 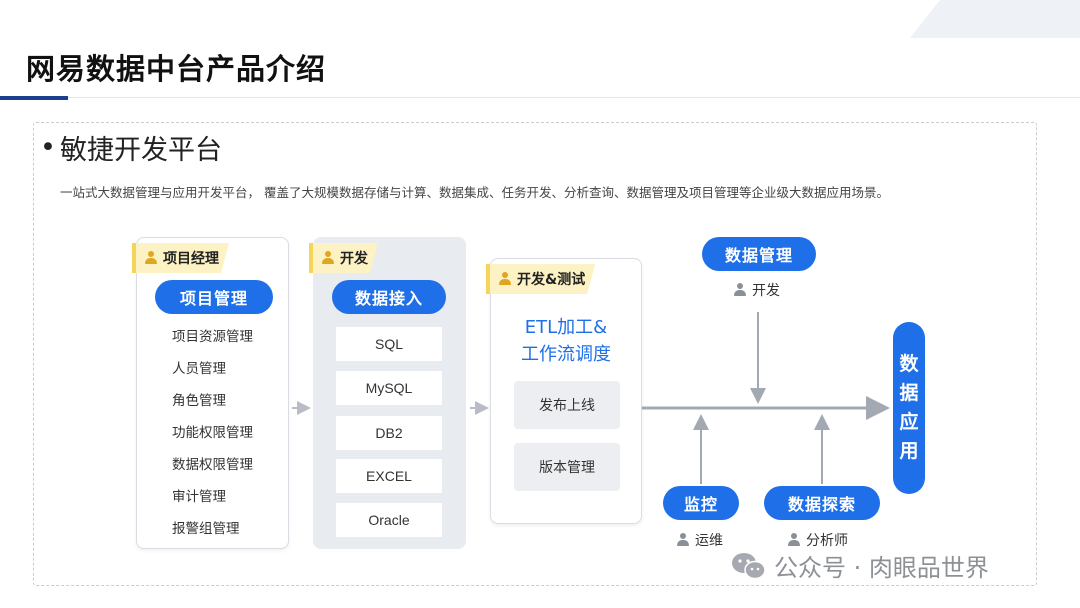 I want to click on monitoring-role: 运维, so click(x=699, y=540).